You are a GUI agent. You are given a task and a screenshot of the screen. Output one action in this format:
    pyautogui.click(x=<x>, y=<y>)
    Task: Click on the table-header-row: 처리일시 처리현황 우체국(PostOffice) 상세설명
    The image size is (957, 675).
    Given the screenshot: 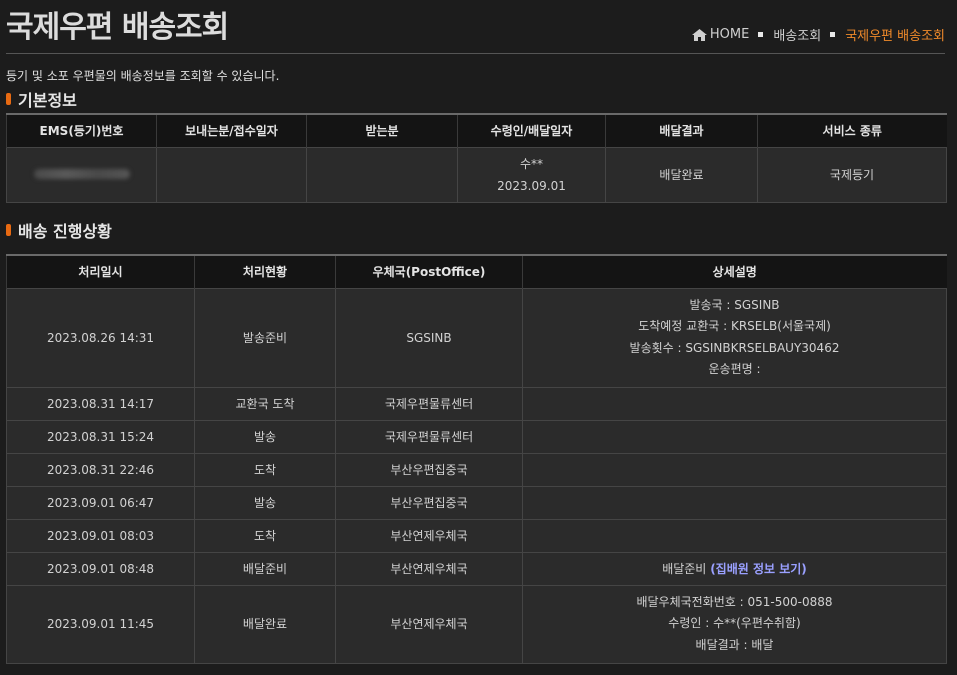 What is the action you would take?
    pyautogui.click(x=476, y=271)
    